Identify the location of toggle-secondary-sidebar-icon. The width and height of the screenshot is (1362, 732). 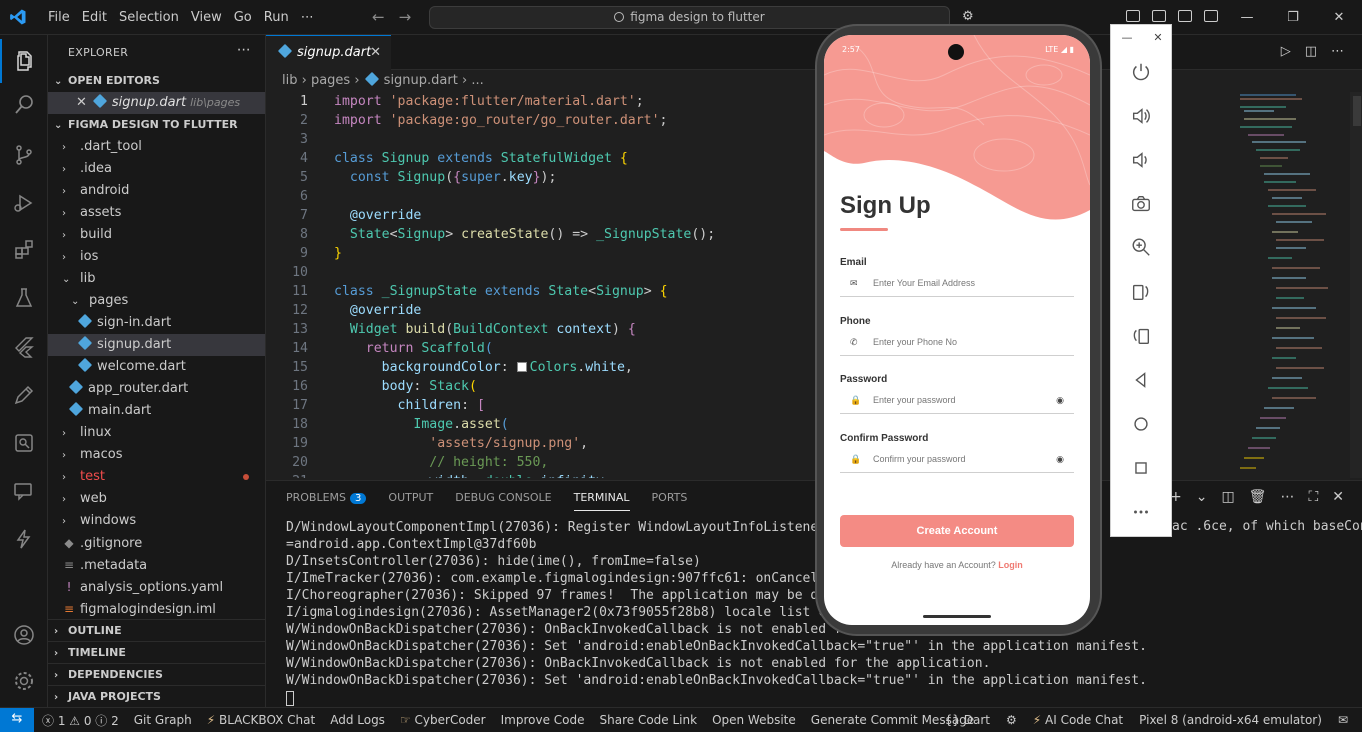
(1211, 16).